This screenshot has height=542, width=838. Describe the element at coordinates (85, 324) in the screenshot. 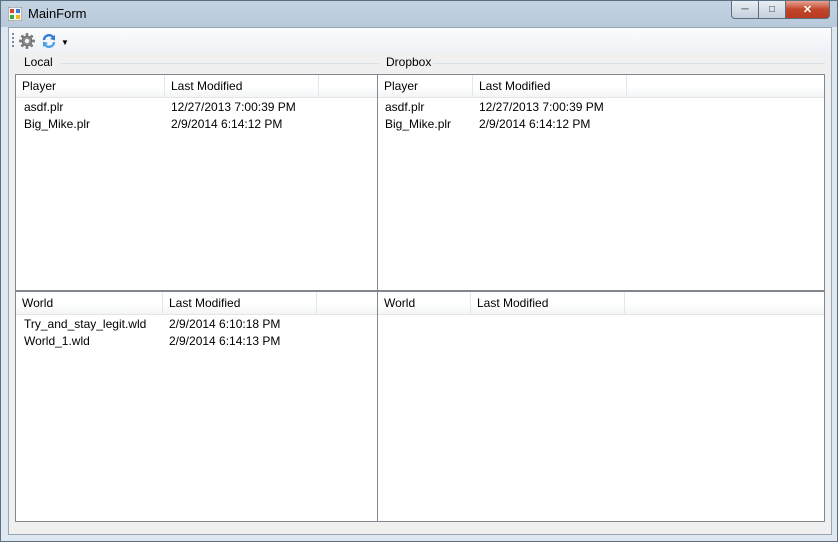

I see `world-name: Try_and_stay_legit.wld` at that location.